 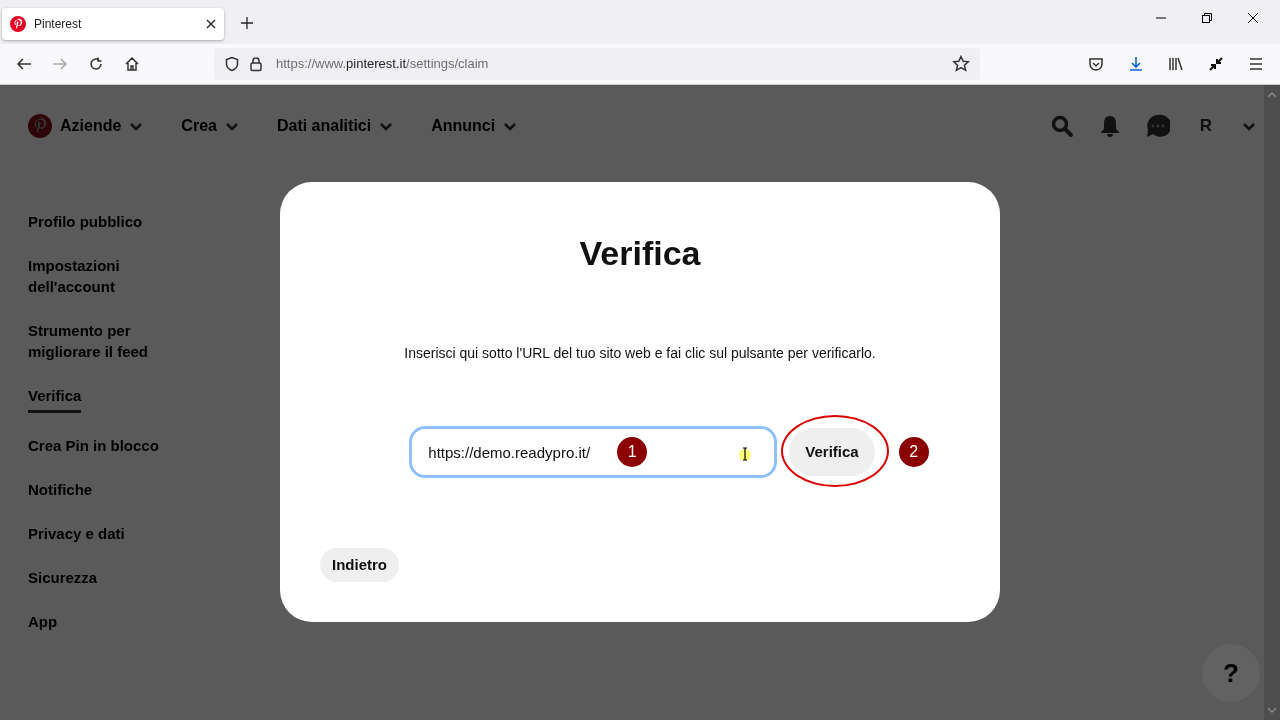 I want to click on restore-icon, so click(x=1207, y=18).